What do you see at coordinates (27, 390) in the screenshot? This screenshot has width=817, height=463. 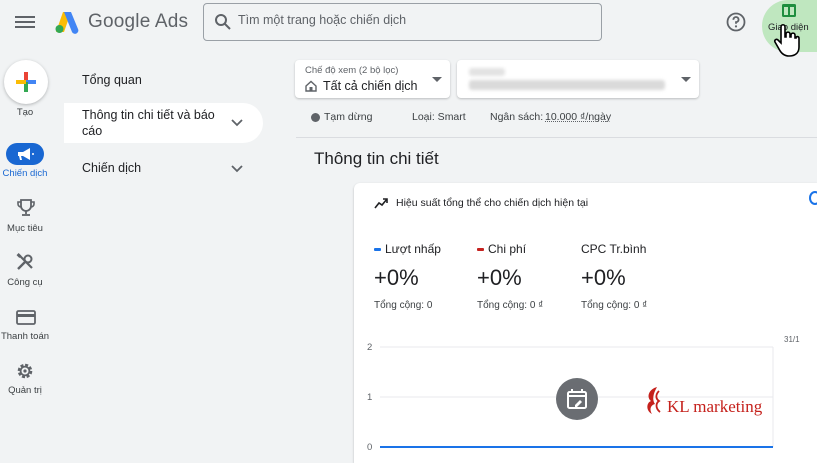 I see `rail-label-admin: Quản trị` at bounding box center [27, 390].